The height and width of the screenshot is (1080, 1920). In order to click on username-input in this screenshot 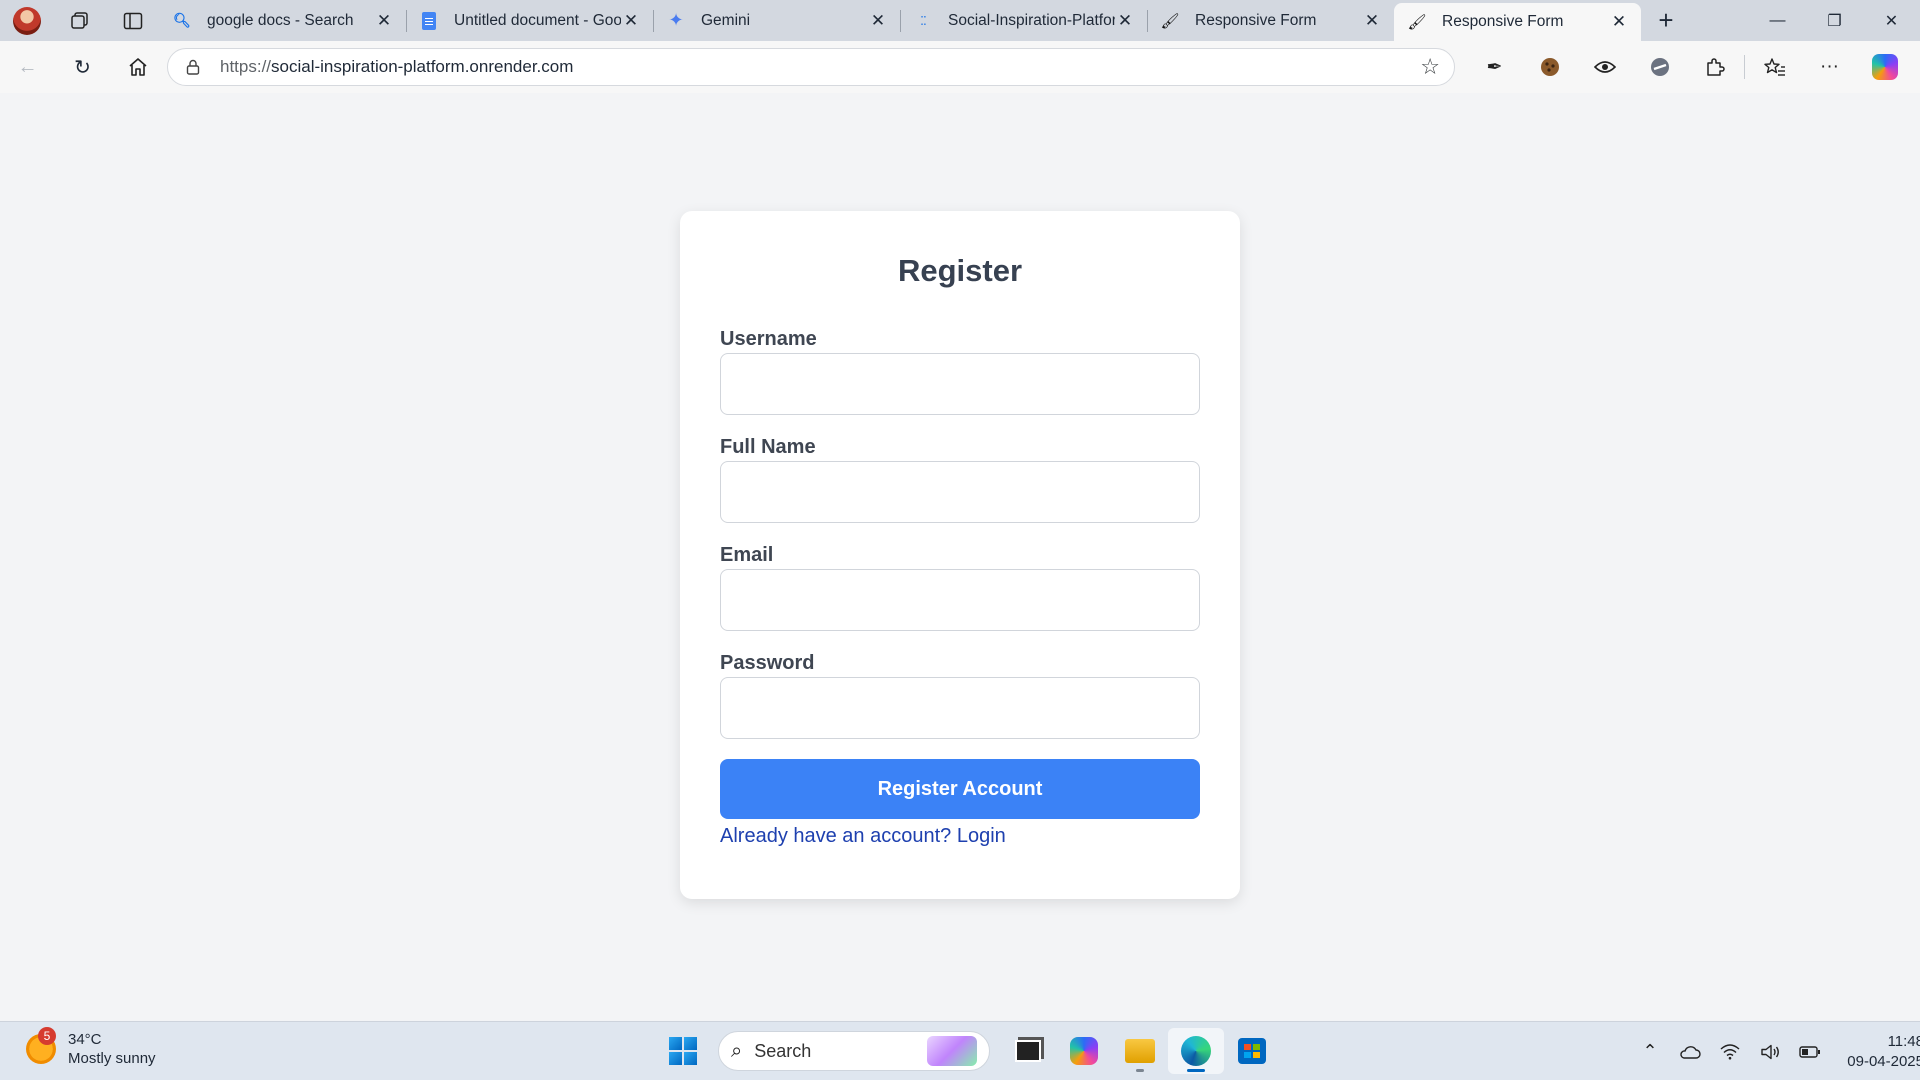, I will do `click(960, 384)`.